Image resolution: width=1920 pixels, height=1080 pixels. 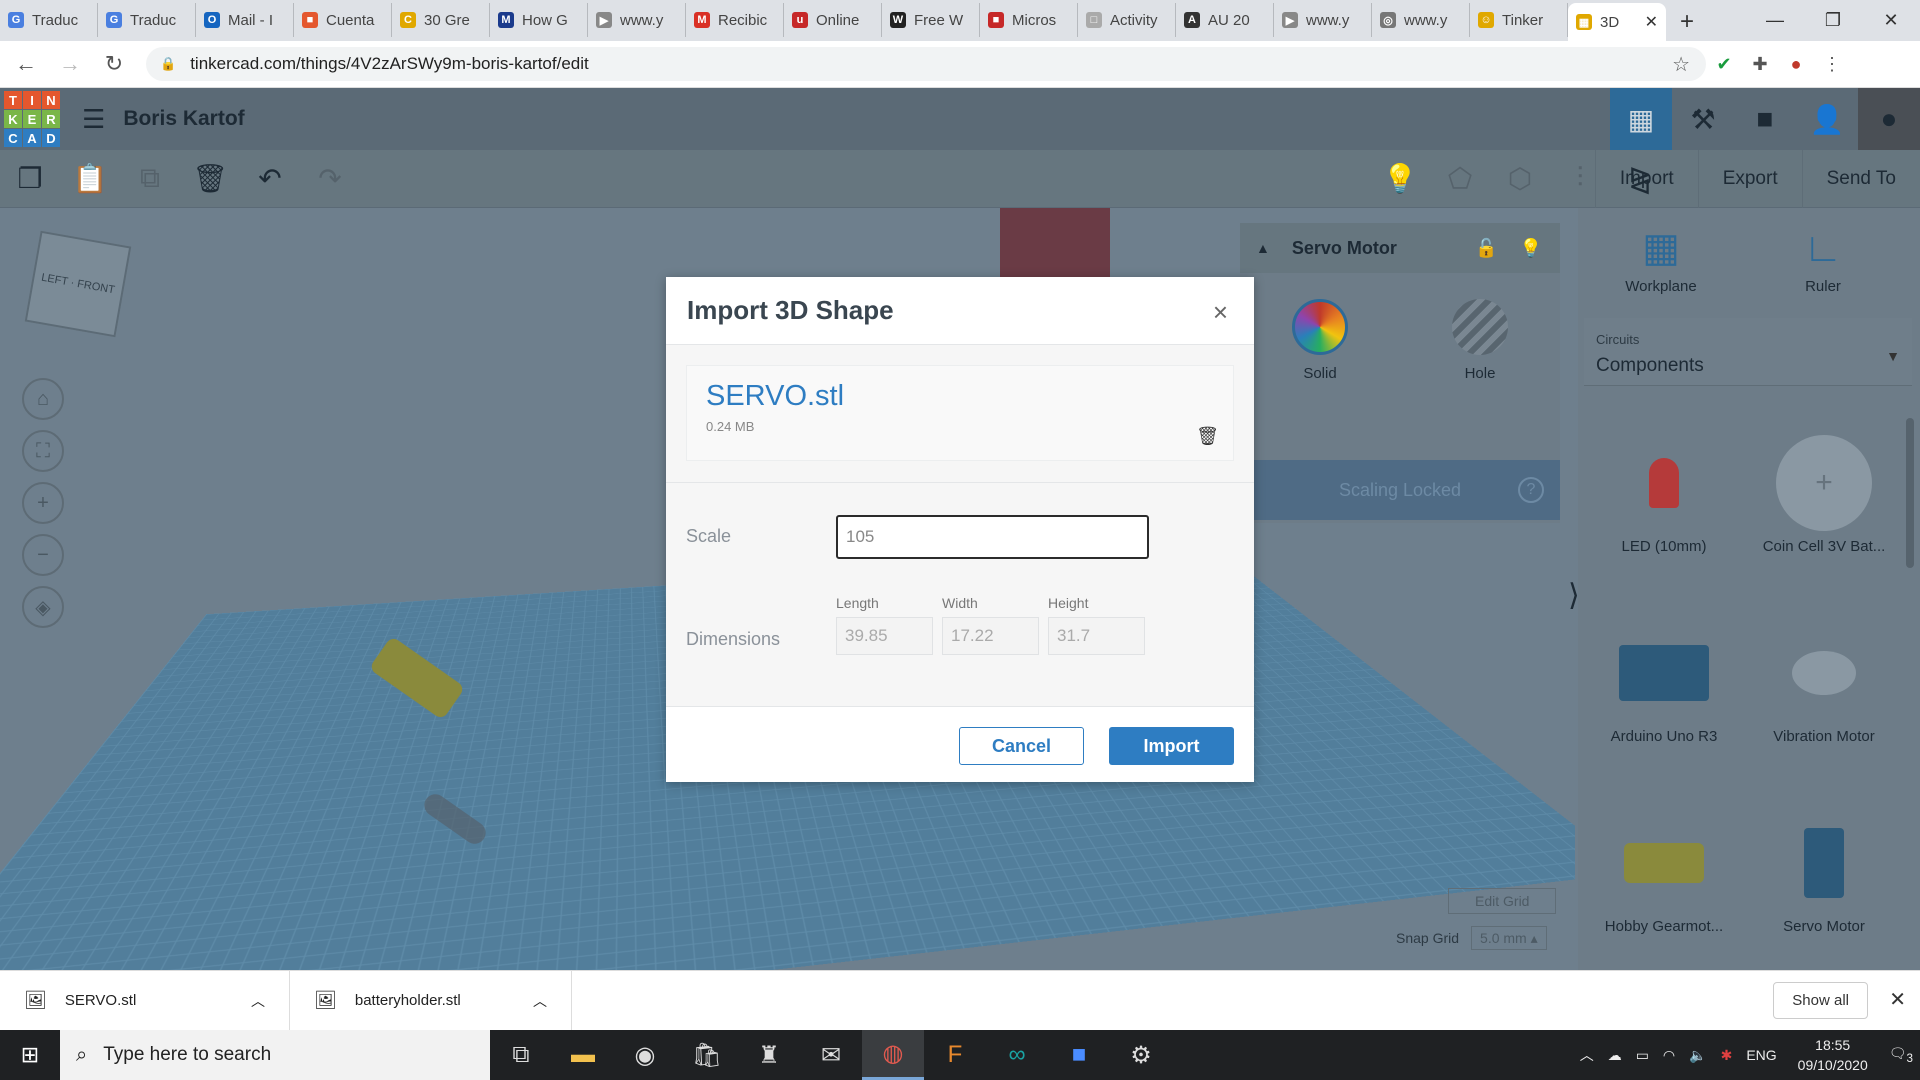 I want to click on file-explorer-icon: ▬, so click(x=583, y=1055).